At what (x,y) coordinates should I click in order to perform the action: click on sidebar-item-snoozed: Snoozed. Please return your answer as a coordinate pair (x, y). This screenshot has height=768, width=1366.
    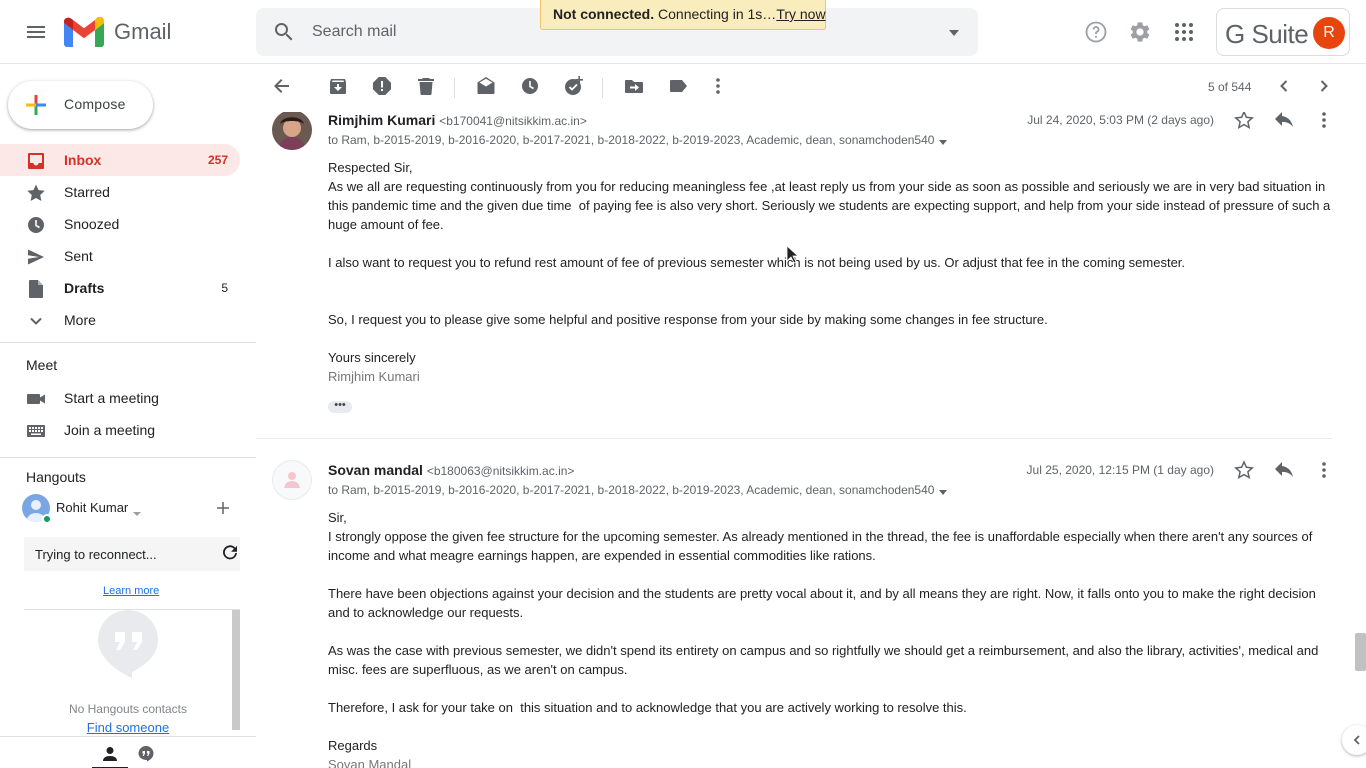
    Looking at the image, I should click on (120, 224).